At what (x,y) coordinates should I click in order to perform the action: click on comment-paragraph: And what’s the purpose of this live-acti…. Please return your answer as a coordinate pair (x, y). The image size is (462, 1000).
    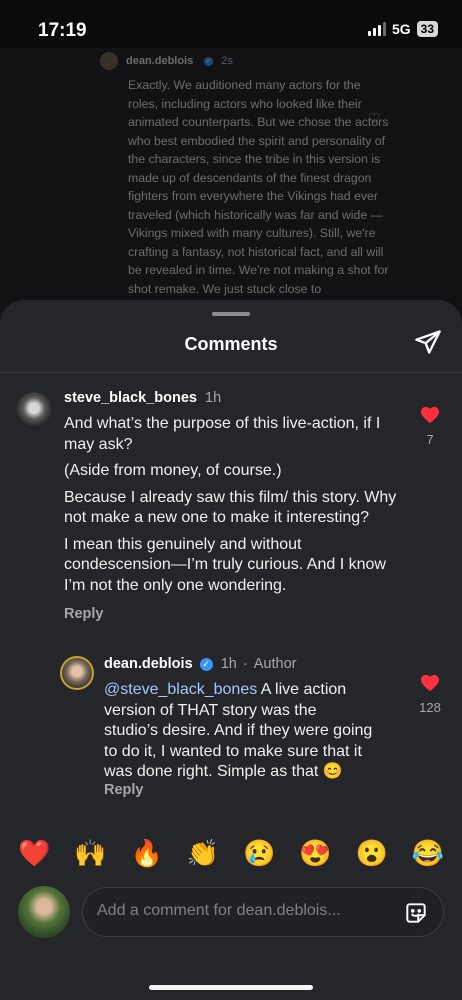
    Looking at the image, I should click on (222, 434).